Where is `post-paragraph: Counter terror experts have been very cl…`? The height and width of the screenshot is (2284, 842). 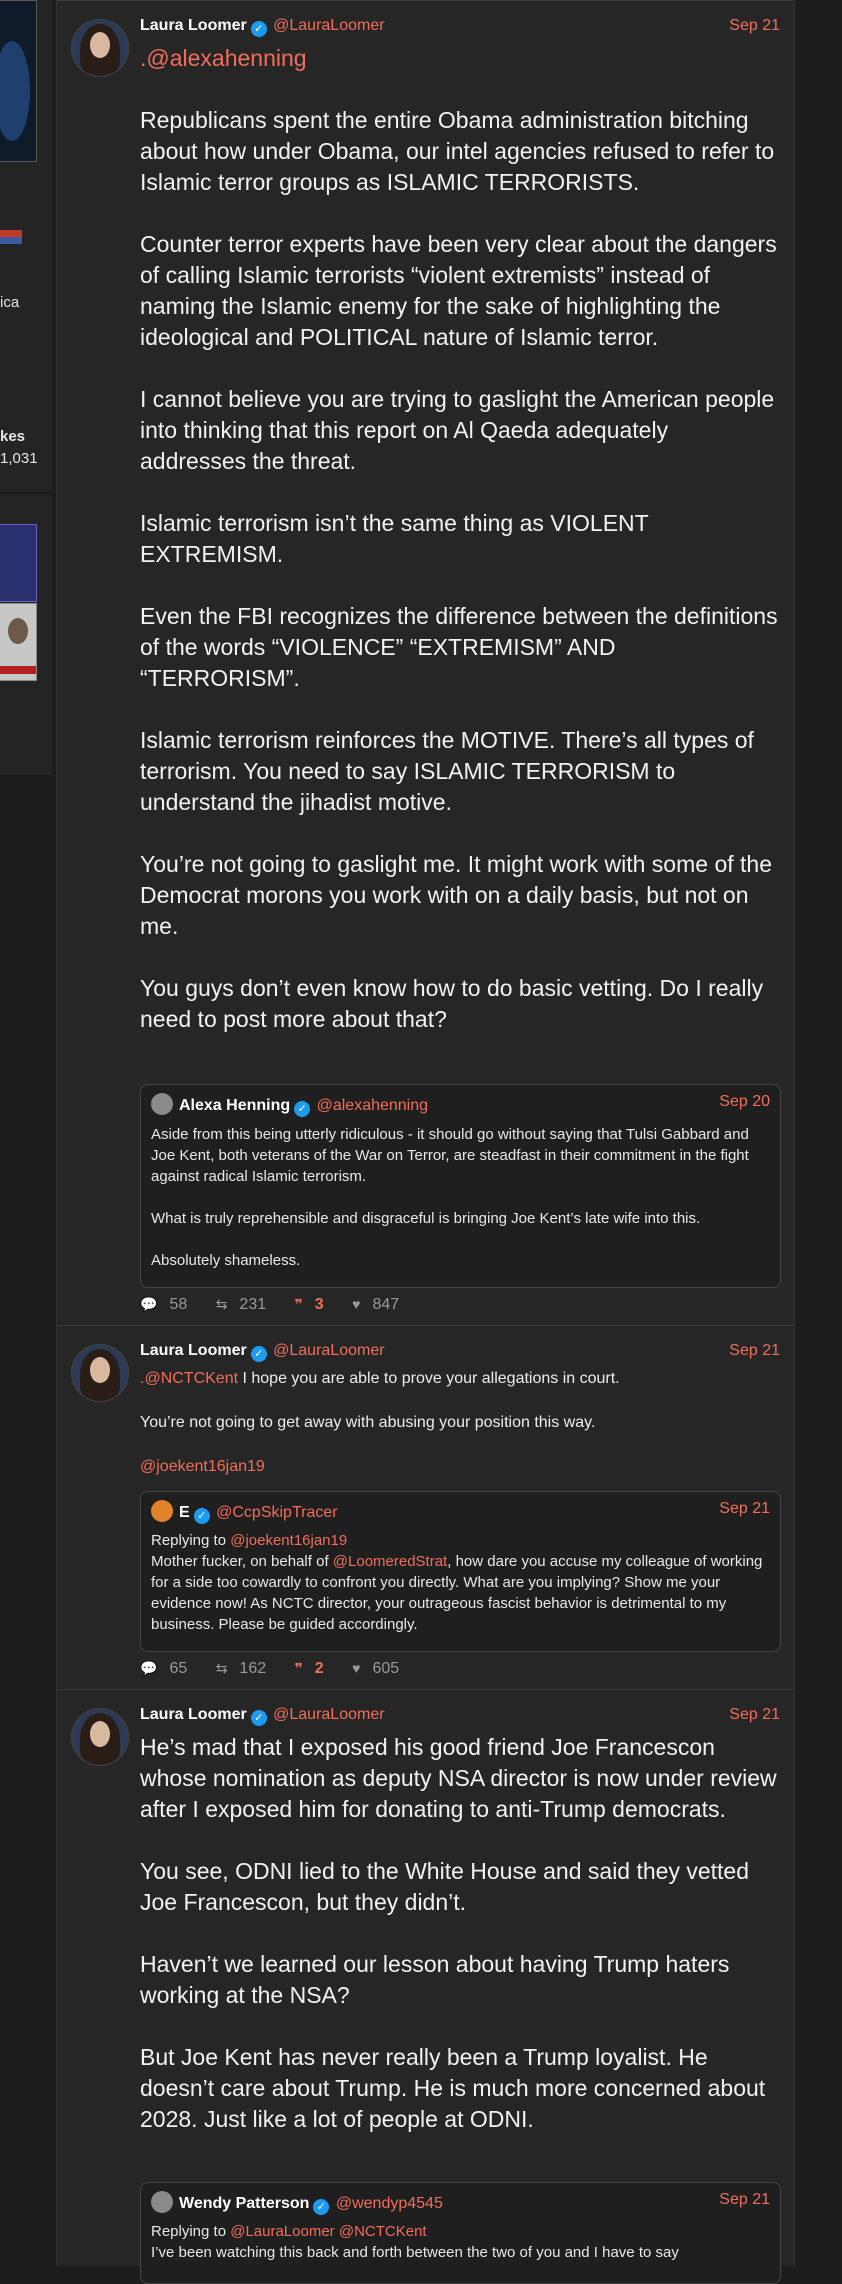 post-paragraph: Counter terror experts have been very cl… is located at coordinates (458, 290).